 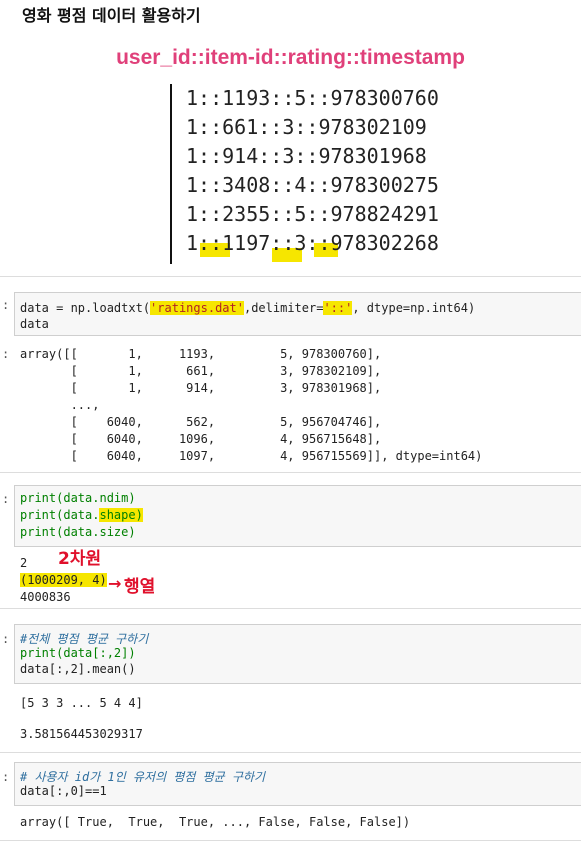 I want to click on output-line: [5 3 3 ... 5 4 4], so click(x=81, y=703).